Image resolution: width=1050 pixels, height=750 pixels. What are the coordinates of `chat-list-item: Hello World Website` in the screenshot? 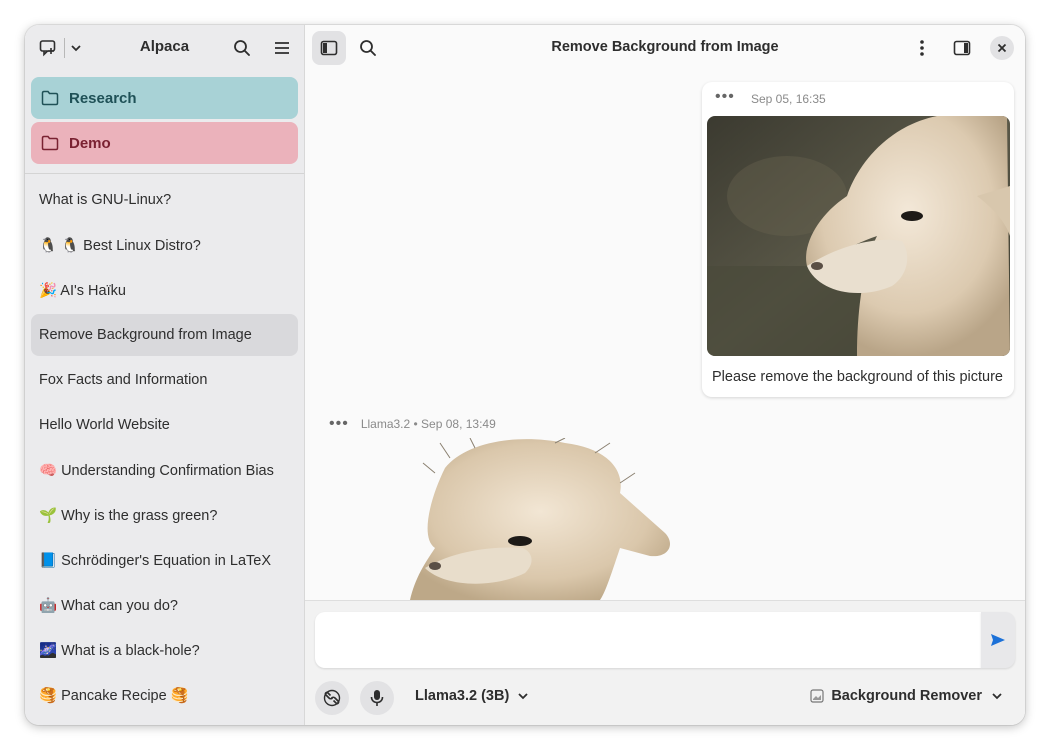 It's located at (164, 425).